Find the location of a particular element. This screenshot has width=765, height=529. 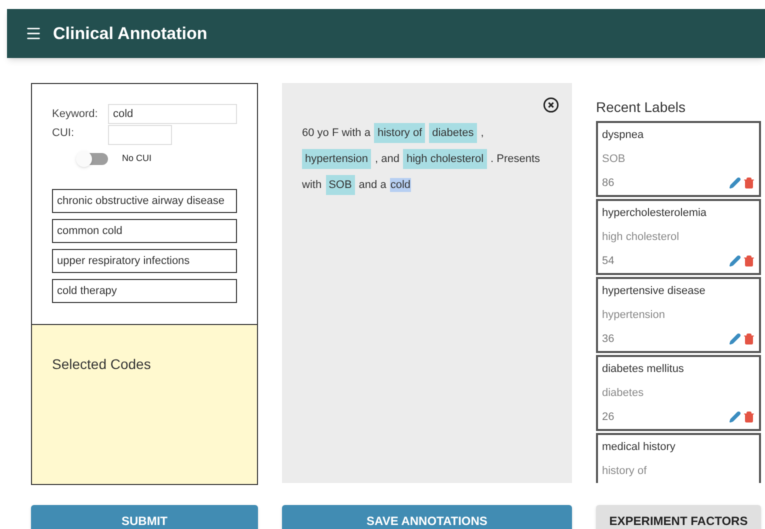

app-title: Clinical Annotation is located at coordinates (130, 33).